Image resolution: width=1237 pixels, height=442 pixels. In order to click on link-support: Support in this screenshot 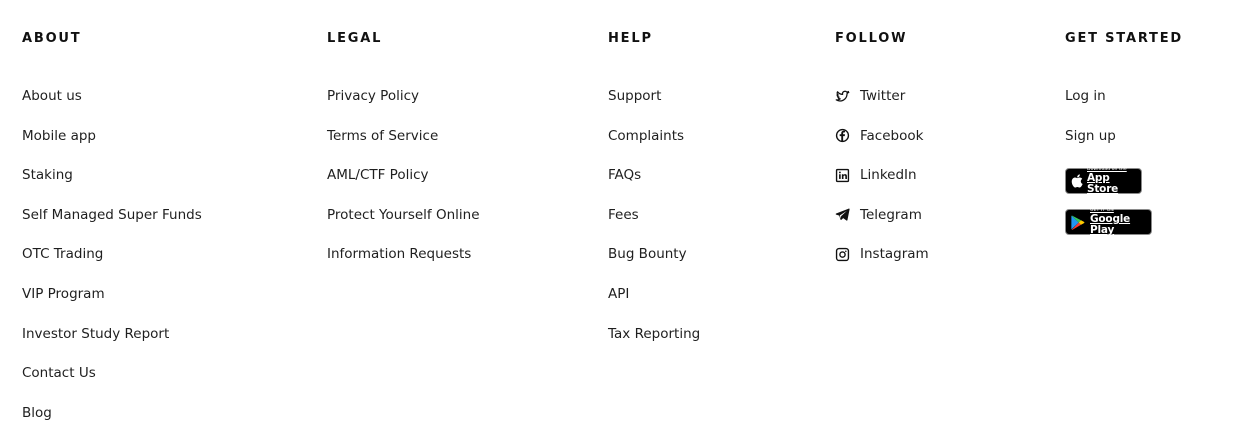, I will do `click(634, 96)`.